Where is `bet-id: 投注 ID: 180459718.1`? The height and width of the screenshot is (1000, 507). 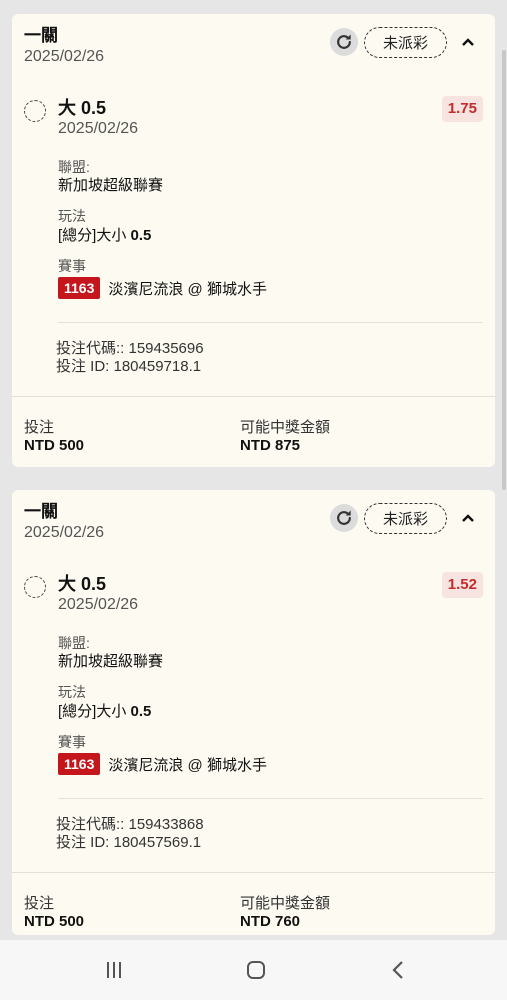 bet-id: 投注 ID: 180459718.1 is located at coordinates (129, 366).